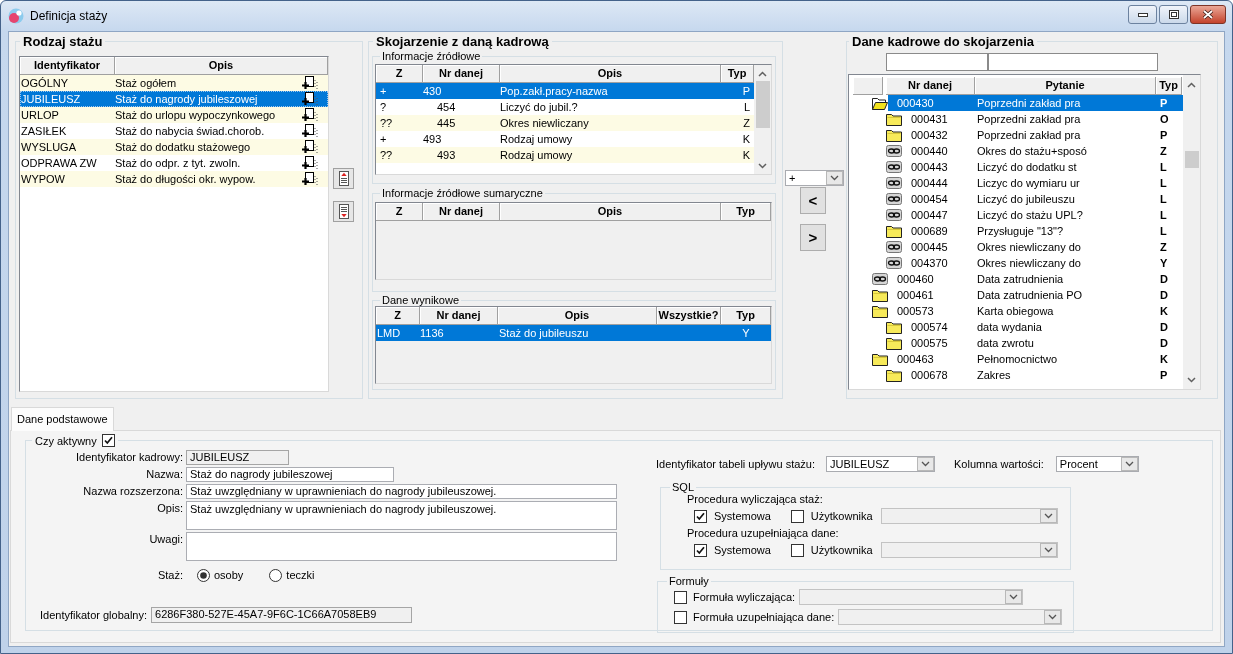 The width and height of the screenshot is (1233, 654). What do you see at coordinates (689, 316) in the screenshot?
I see `column-header: Wszystkie?` at bounding box center [689, 316].